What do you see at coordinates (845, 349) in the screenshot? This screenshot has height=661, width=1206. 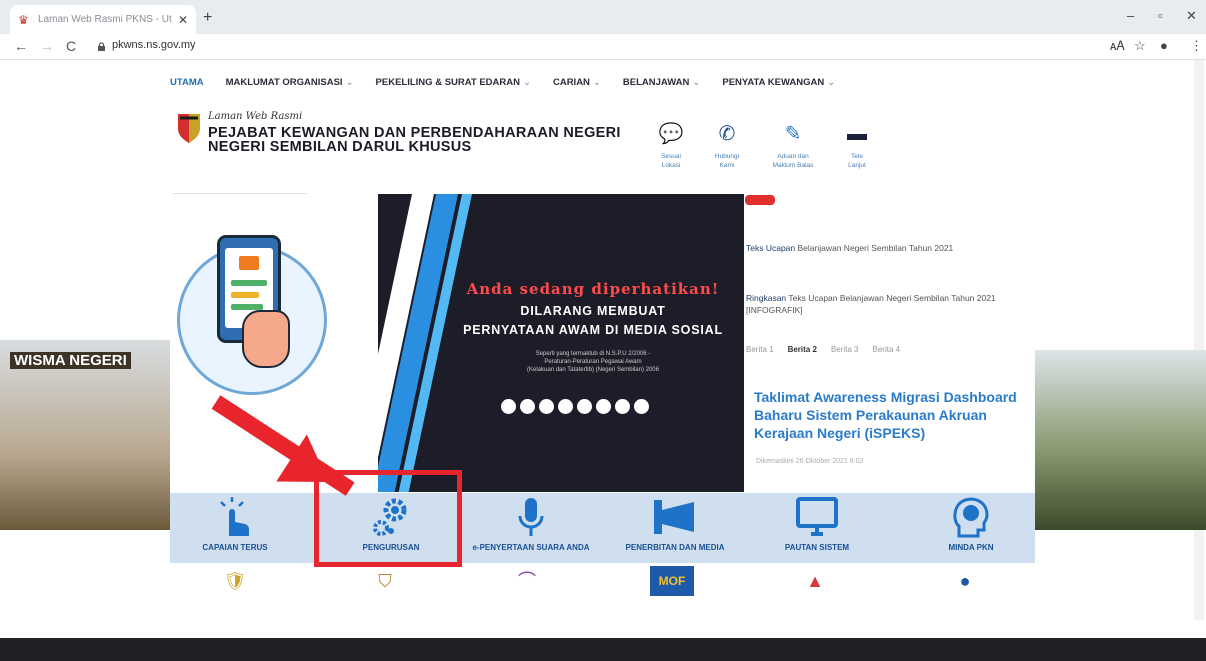 I see `tab-berita-3: Berita 3` at bounding box center [845, 349].